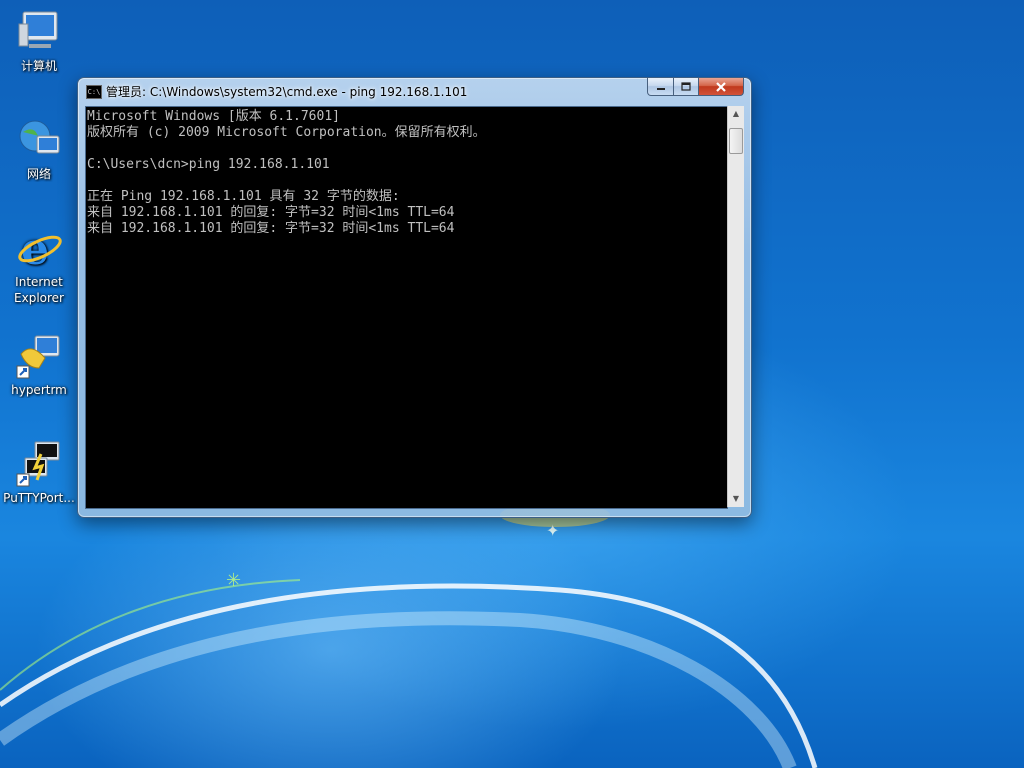 The width and height of the screenshot is (1024, 768). I want to click on caption-buttons, so click(695, 87).